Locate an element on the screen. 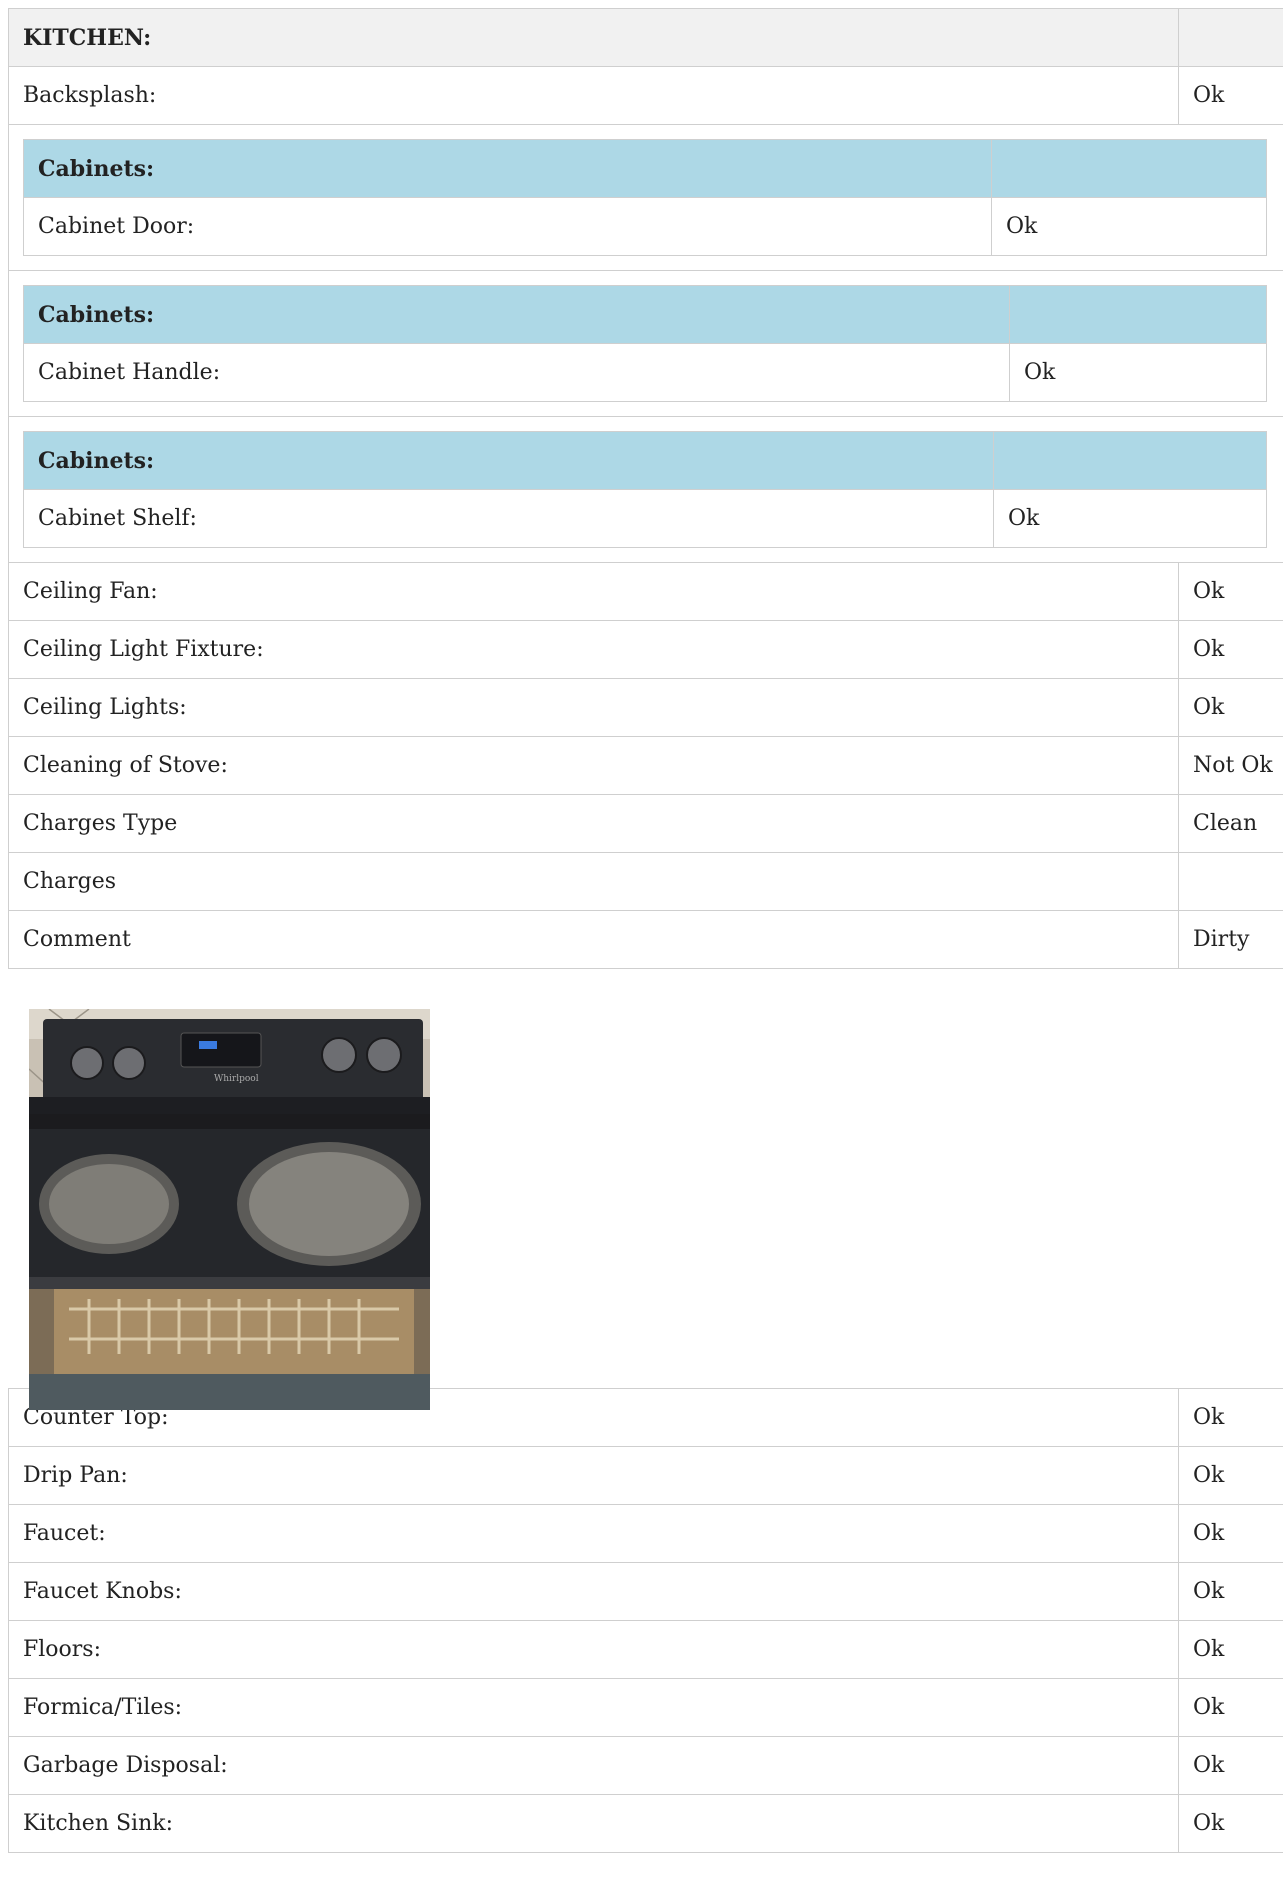 The image size is (1283, 1877). table-row: Drip Pan: Ok is located at coordinates (645, 1475).